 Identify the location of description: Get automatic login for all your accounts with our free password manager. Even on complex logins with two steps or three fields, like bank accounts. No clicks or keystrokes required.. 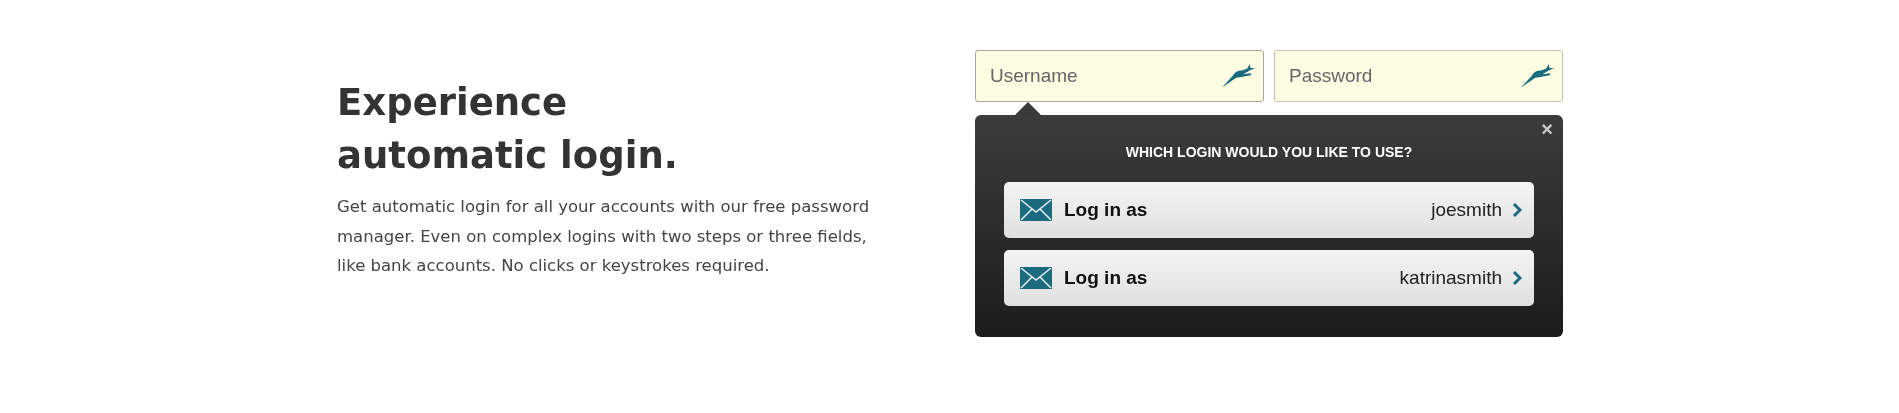
(604, 236).